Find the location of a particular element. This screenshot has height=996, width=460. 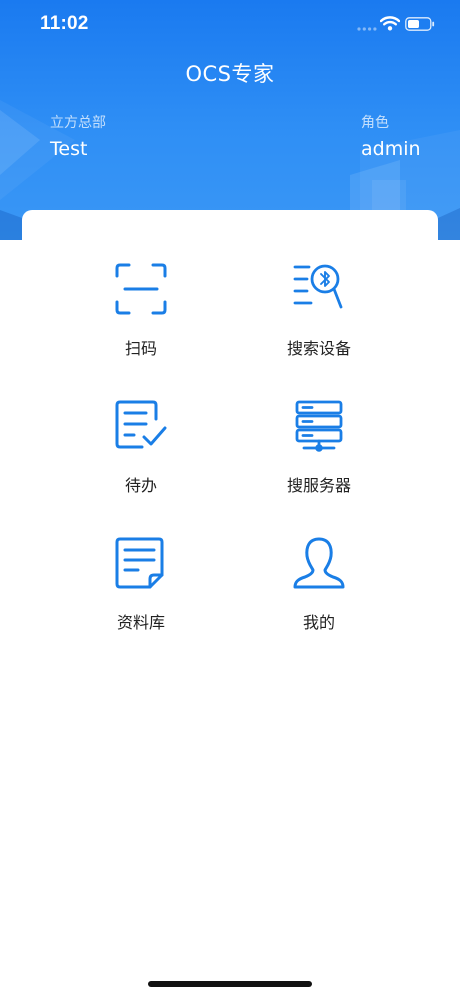

server-icon is located at coordinates (319, 426).